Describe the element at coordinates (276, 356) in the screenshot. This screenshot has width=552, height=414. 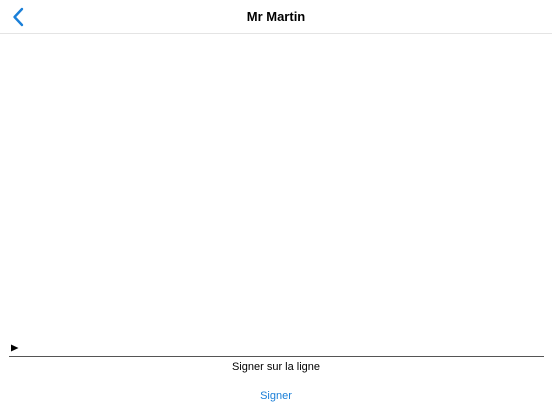
I see `signature-line` at that location.